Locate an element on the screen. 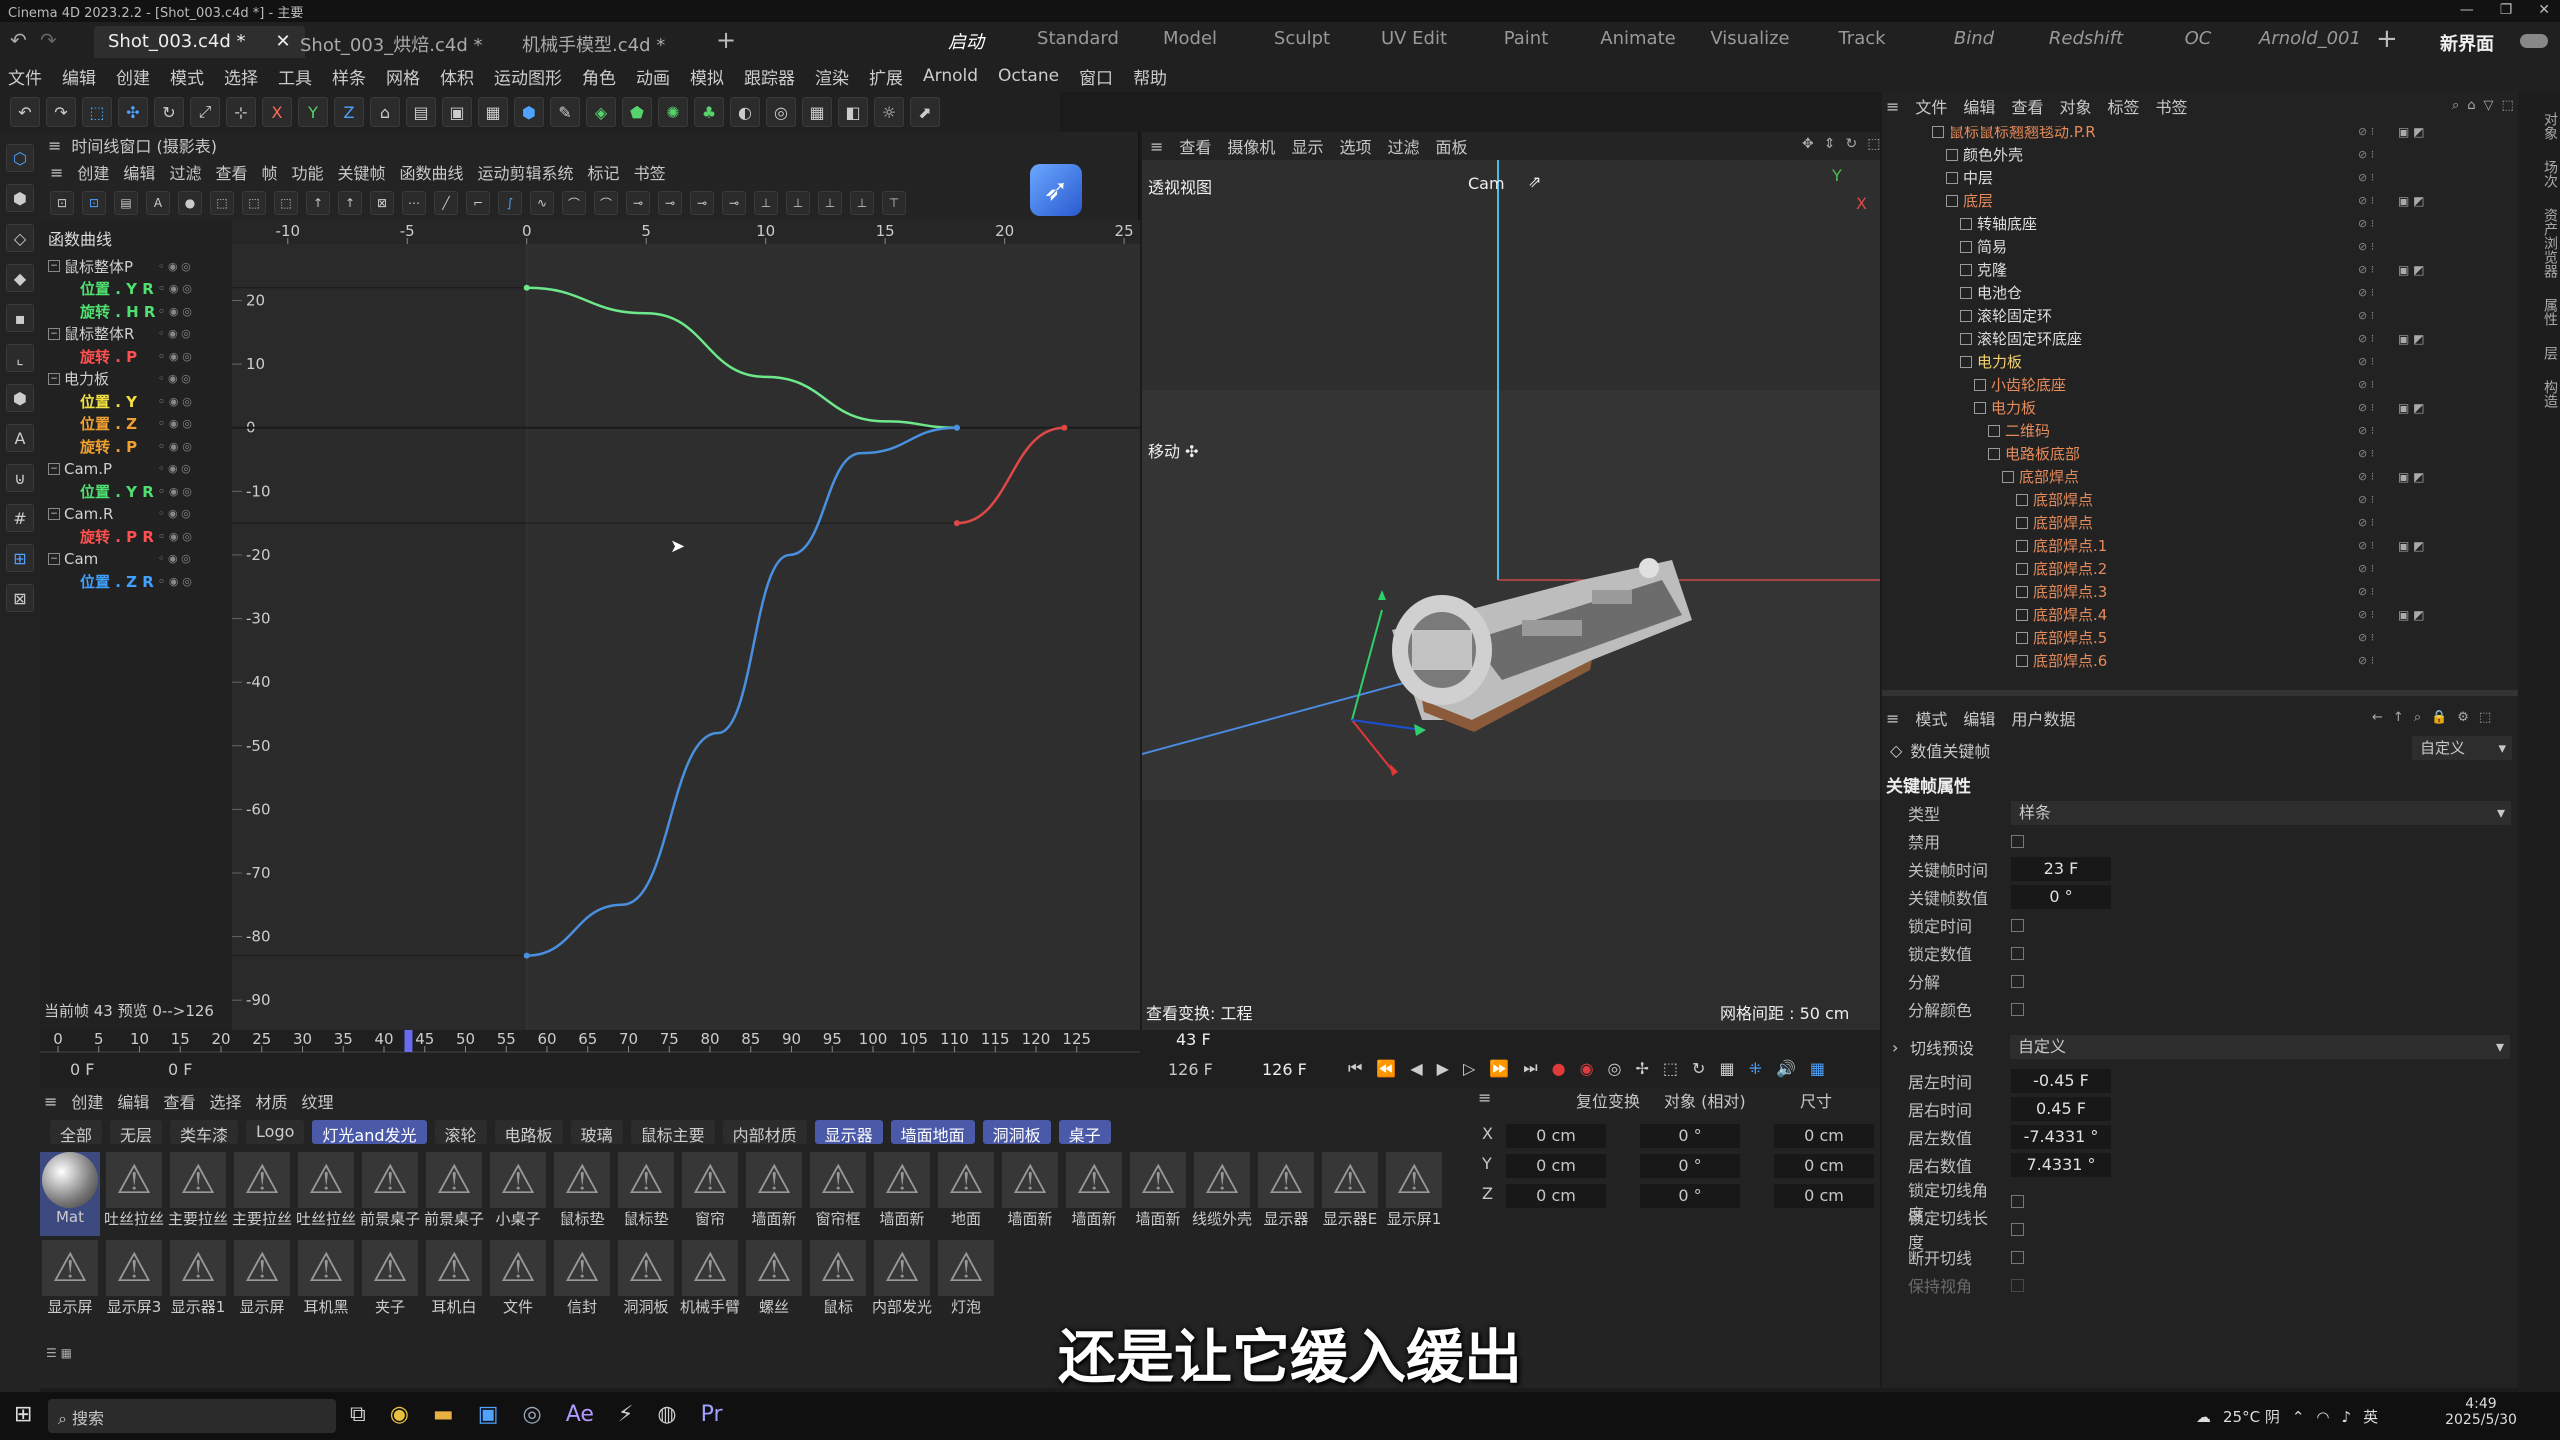 Image resolution: width=2560 pixels, height=1440 pixels. material-menu-item-5: 纹理 is located at coordinates (317, 1101).